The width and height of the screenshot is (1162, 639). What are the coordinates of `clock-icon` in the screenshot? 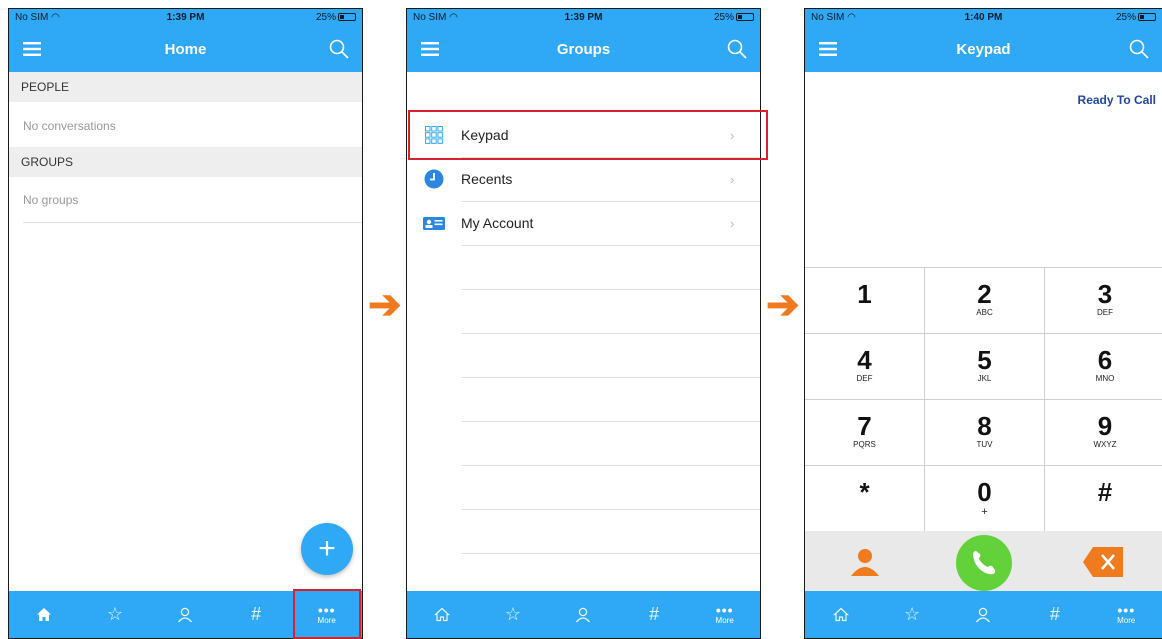 It's located at (434, 179).